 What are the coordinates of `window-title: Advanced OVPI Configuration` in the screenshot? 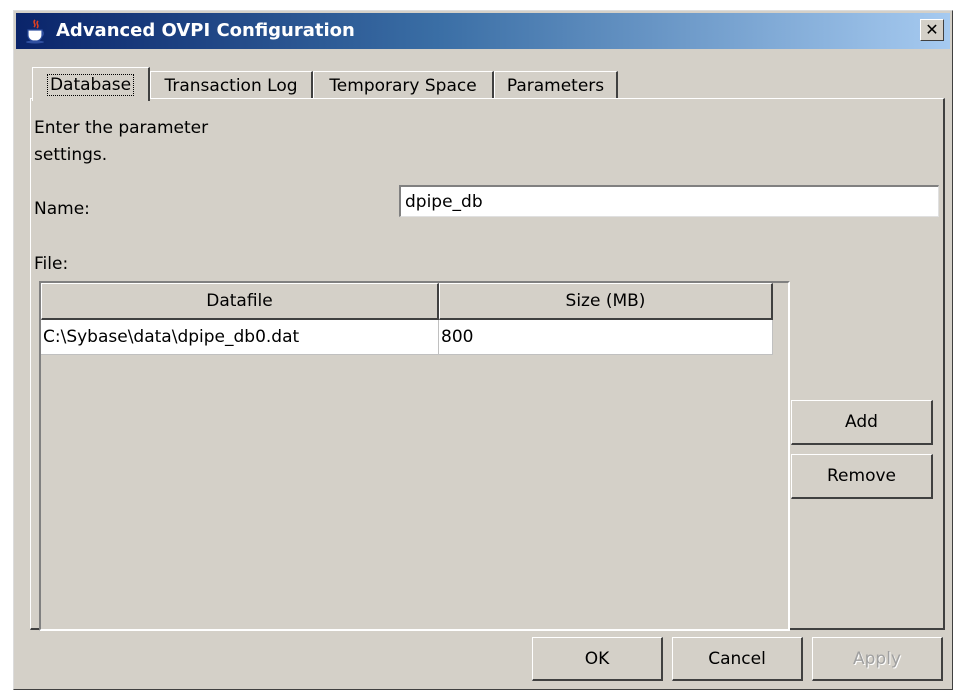 It's located at (205, 30).